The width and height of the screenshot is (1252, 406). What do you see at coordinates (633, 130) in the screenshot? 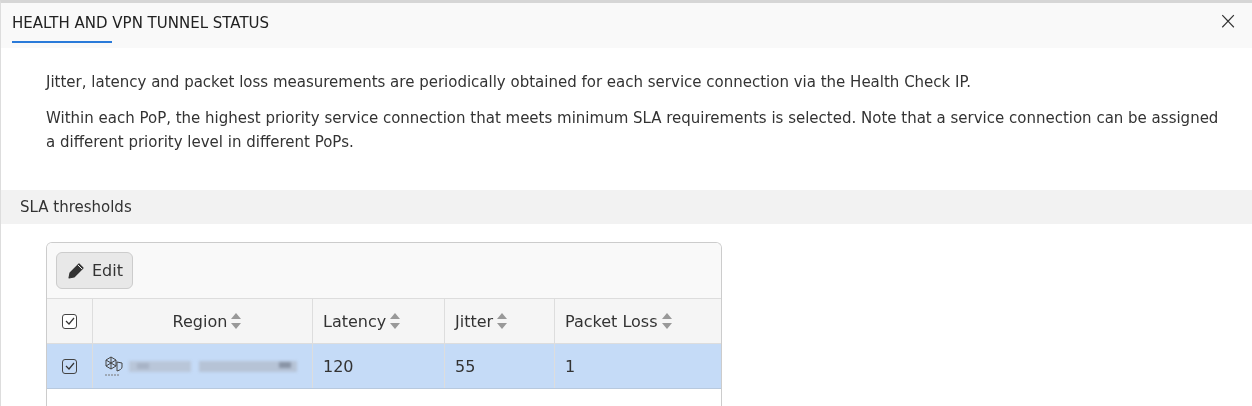
I see `description-text: Within each PoP, the highest priority service connection that meets minimum SLA requirements is selected. Note that a service connection can be assigned a different priority level in different PoPs.` at bounding box center [633, 130].